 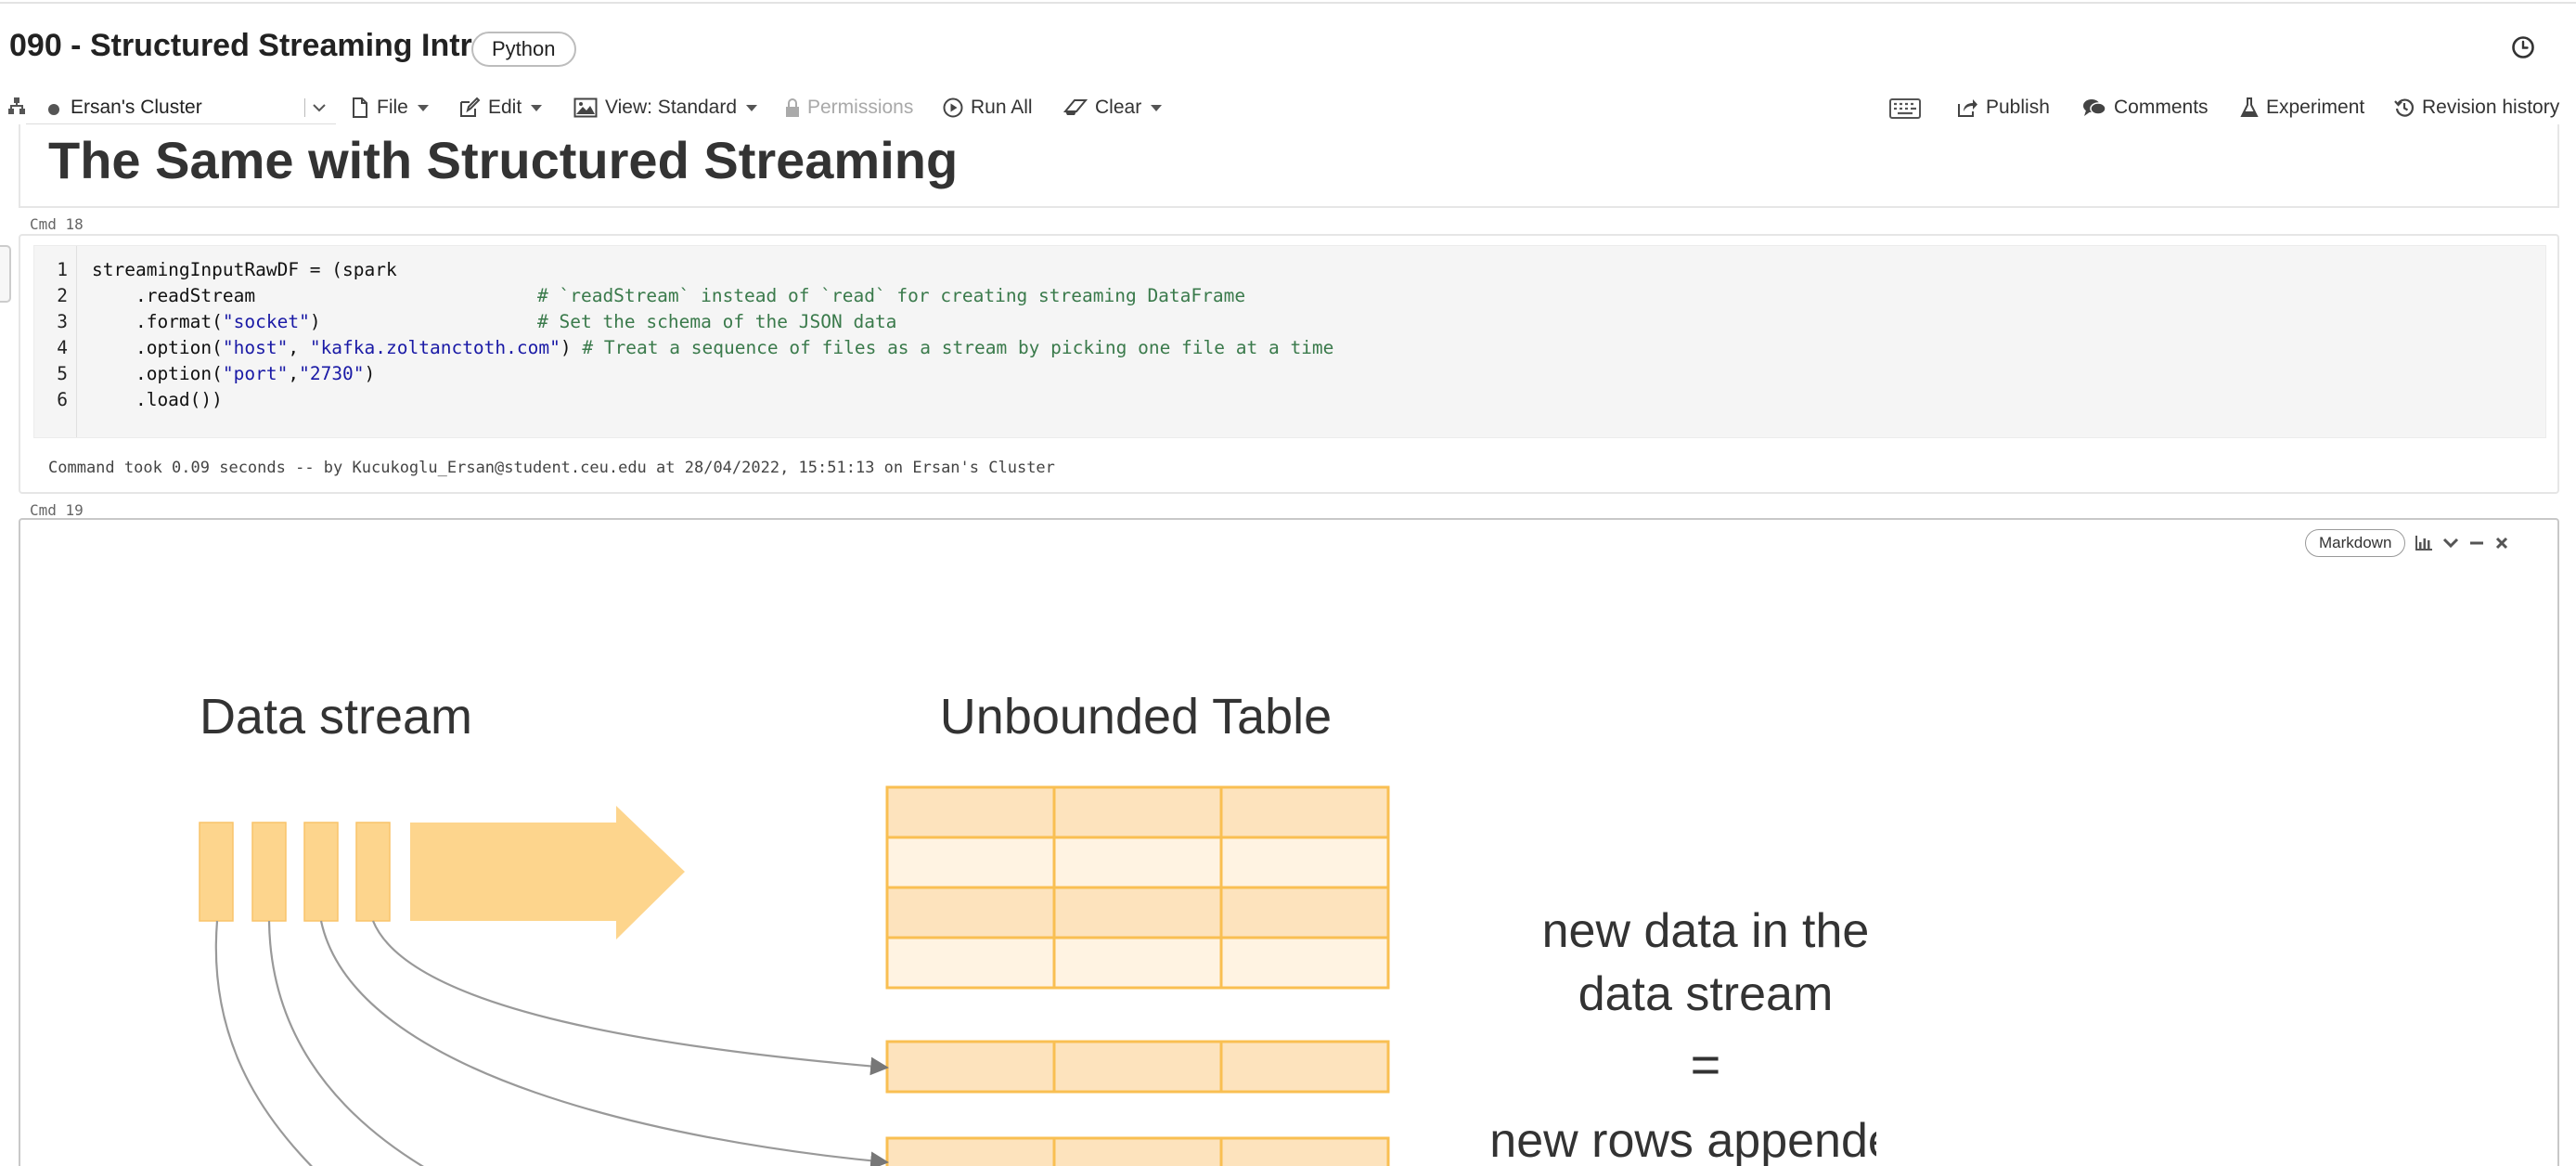 What do you see at coordinates (505, 107) in the screenshot?
I see `edit-menu-label: Edit` at bounding box center [505, 107].